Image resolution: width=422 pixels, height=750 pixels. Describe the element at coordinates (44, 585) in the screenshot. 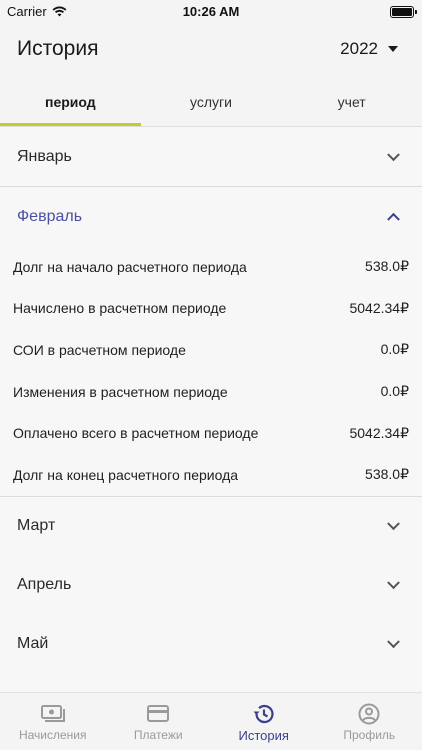

I see `month-label: Апрель` at that location.